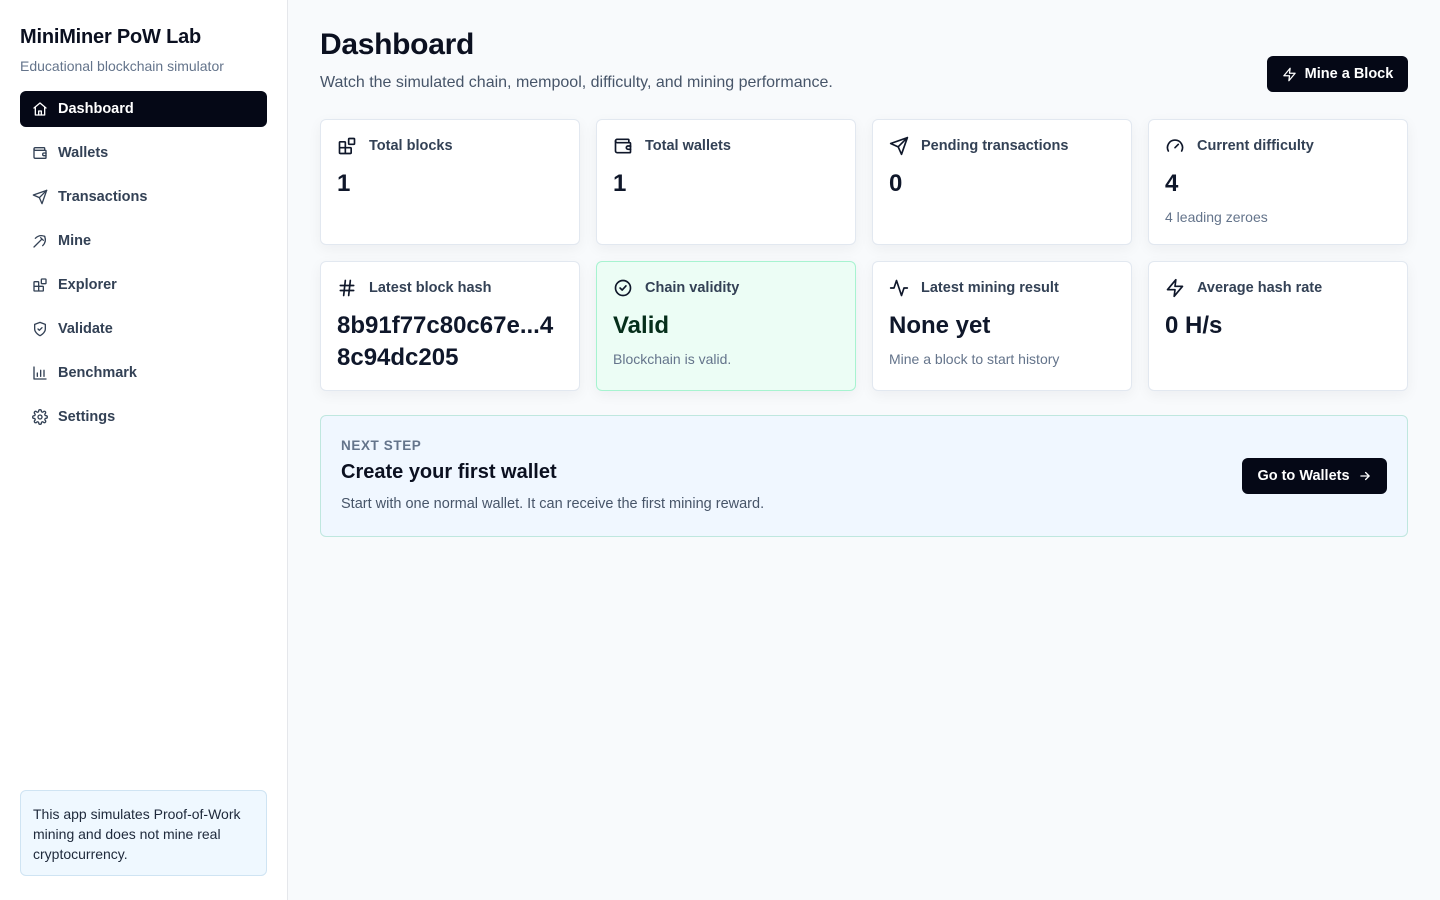  What do you see at coordinates (39, 241) in the screenshot?
I see `pickaxe-icon` at bounding box center [39, 241].